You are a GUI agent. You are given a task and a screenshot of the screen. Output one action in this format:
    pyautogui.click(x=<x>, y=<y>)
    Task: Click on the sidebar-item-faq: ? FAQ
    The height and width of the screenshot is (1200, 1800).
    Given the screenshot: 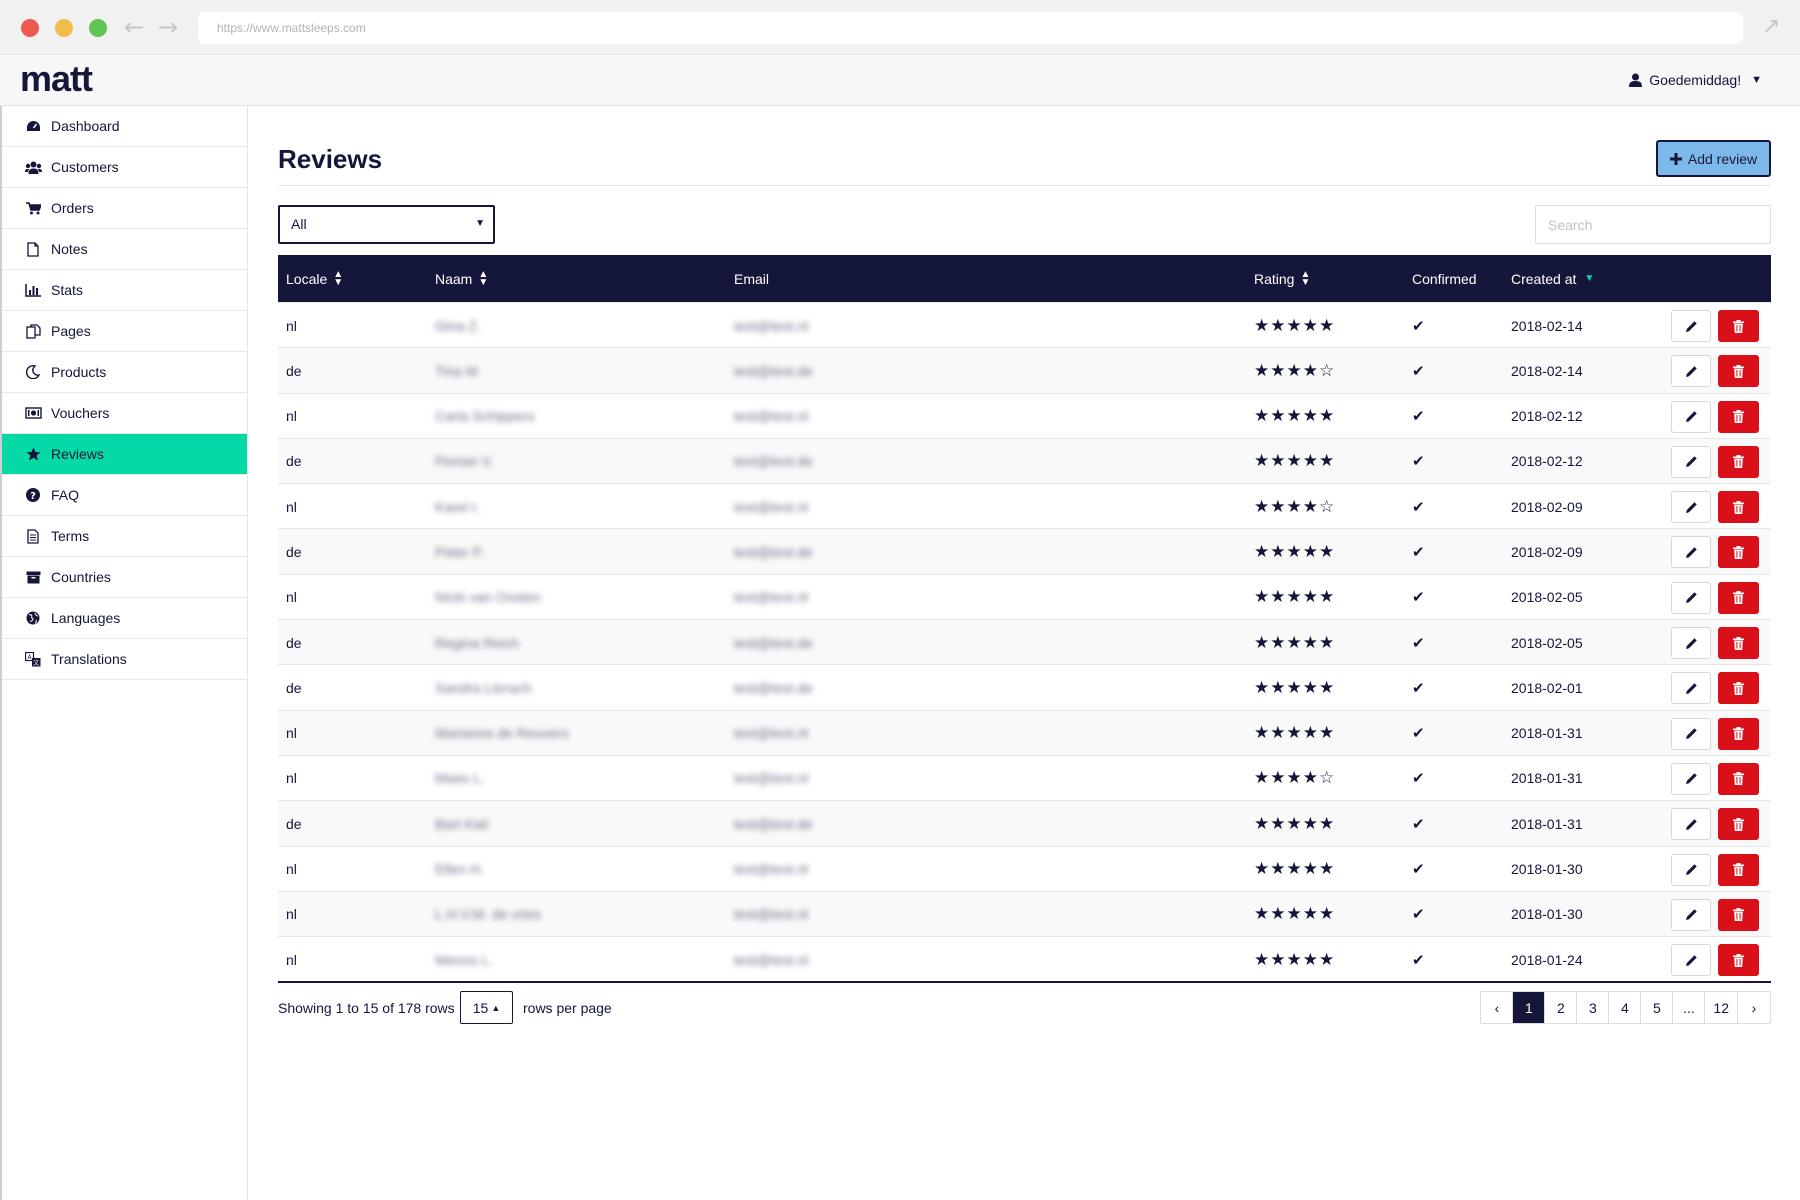 What is the action you would take?
    pyautogui.click(x=124, y=495)
    